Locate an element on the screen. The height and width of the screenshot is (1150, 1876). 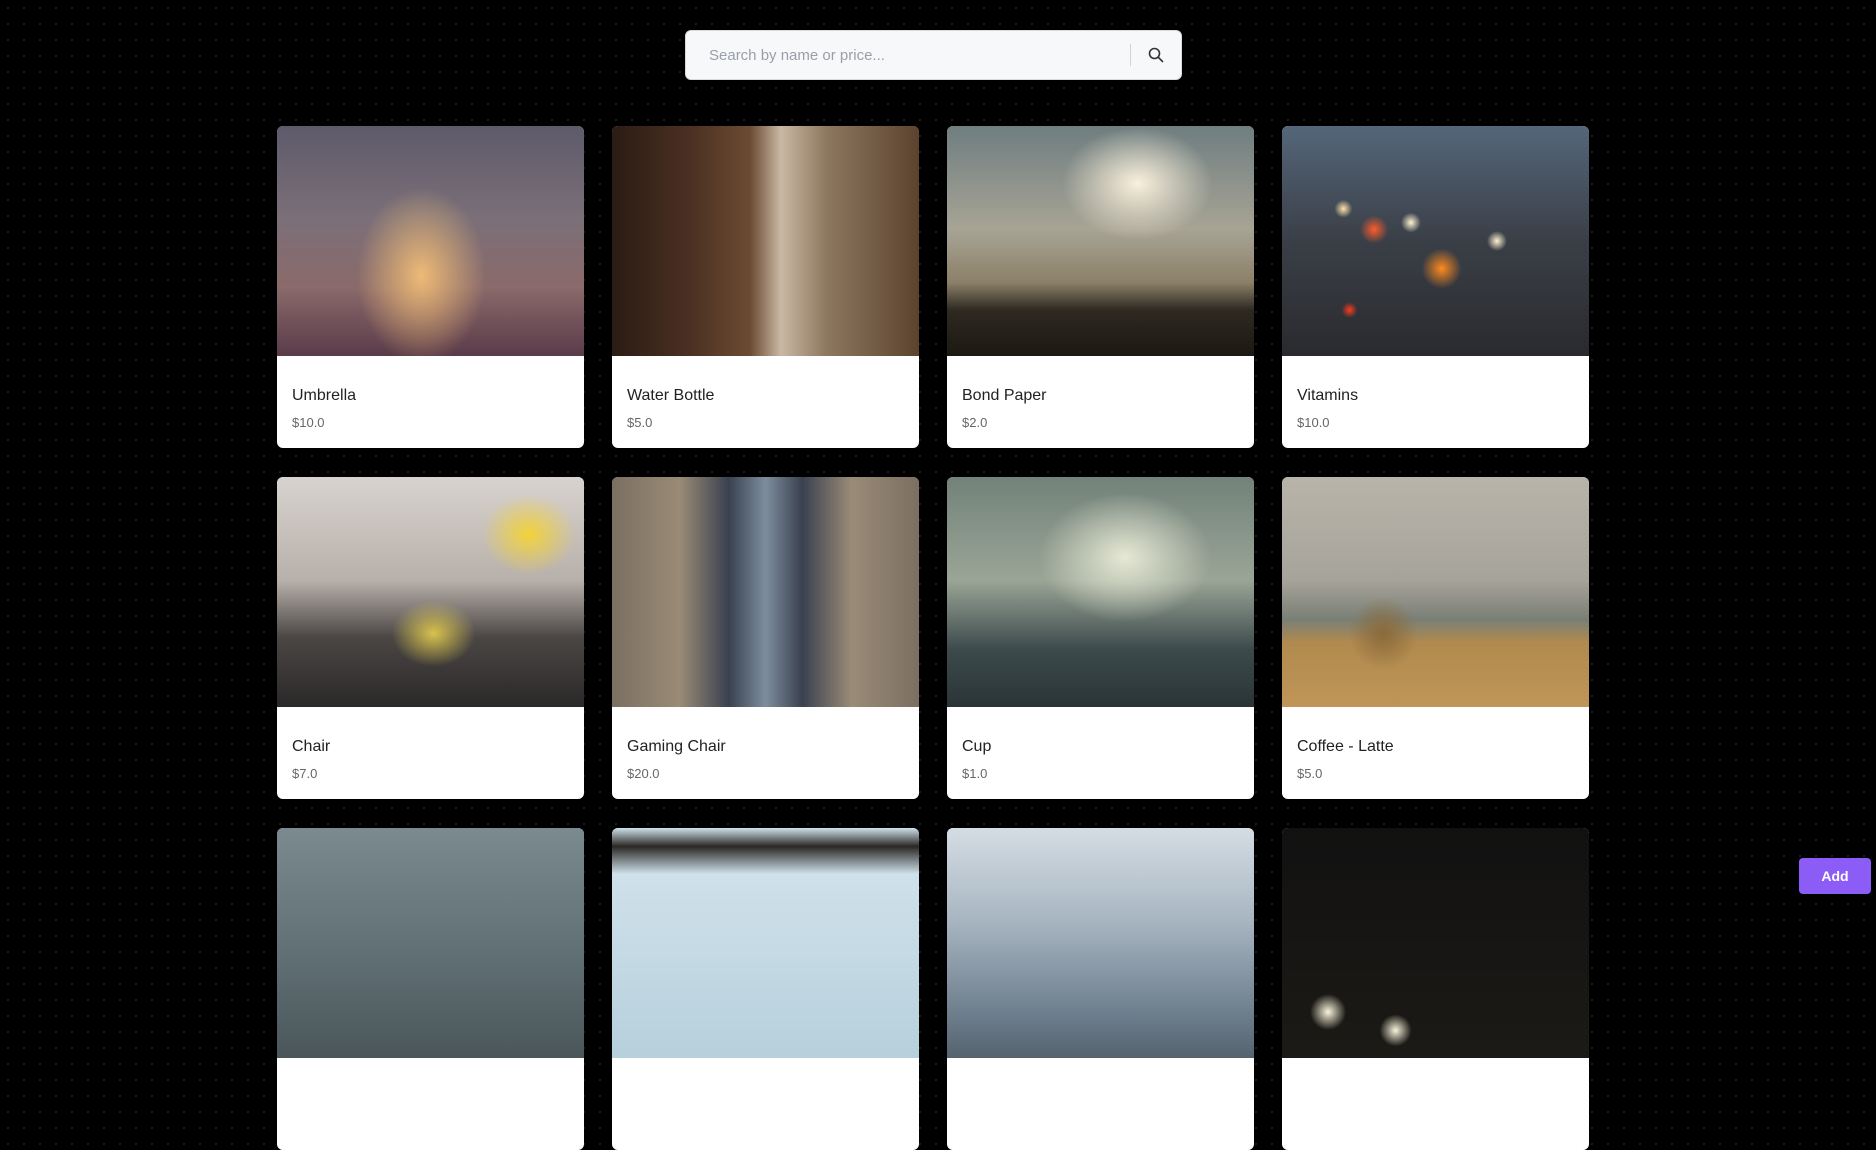
product-card: Coffee - Latte $5.0 is located at coordinates (1435, 638).